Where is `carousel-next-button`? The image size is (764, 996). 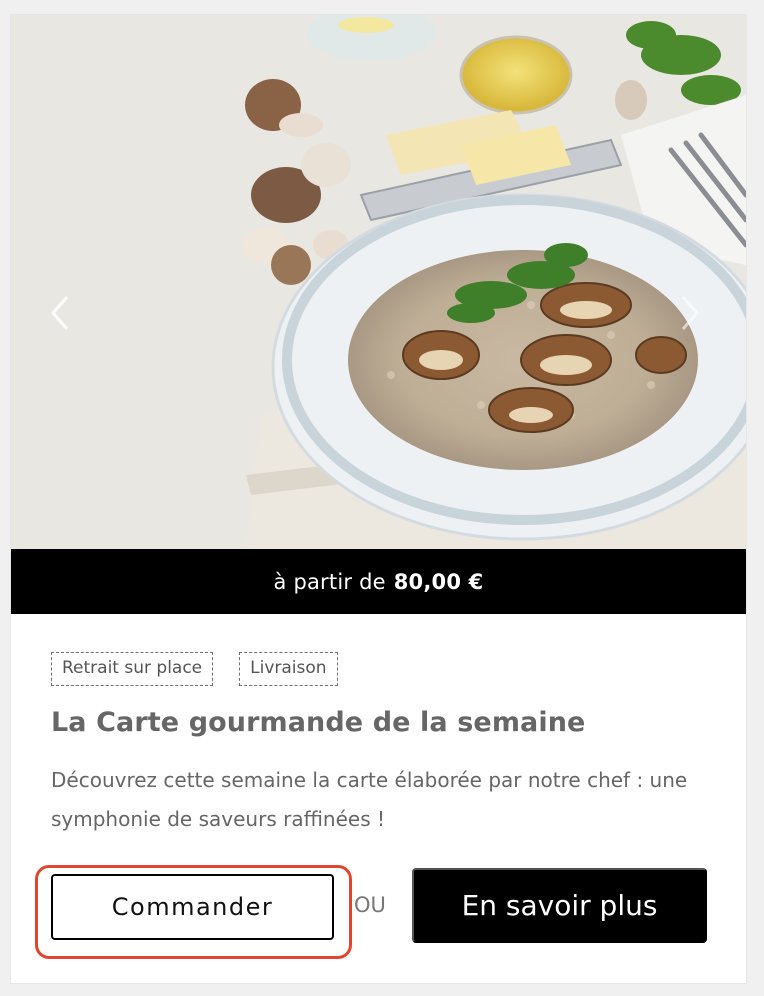 carousel-next-button is located at coordinates (694, 315).